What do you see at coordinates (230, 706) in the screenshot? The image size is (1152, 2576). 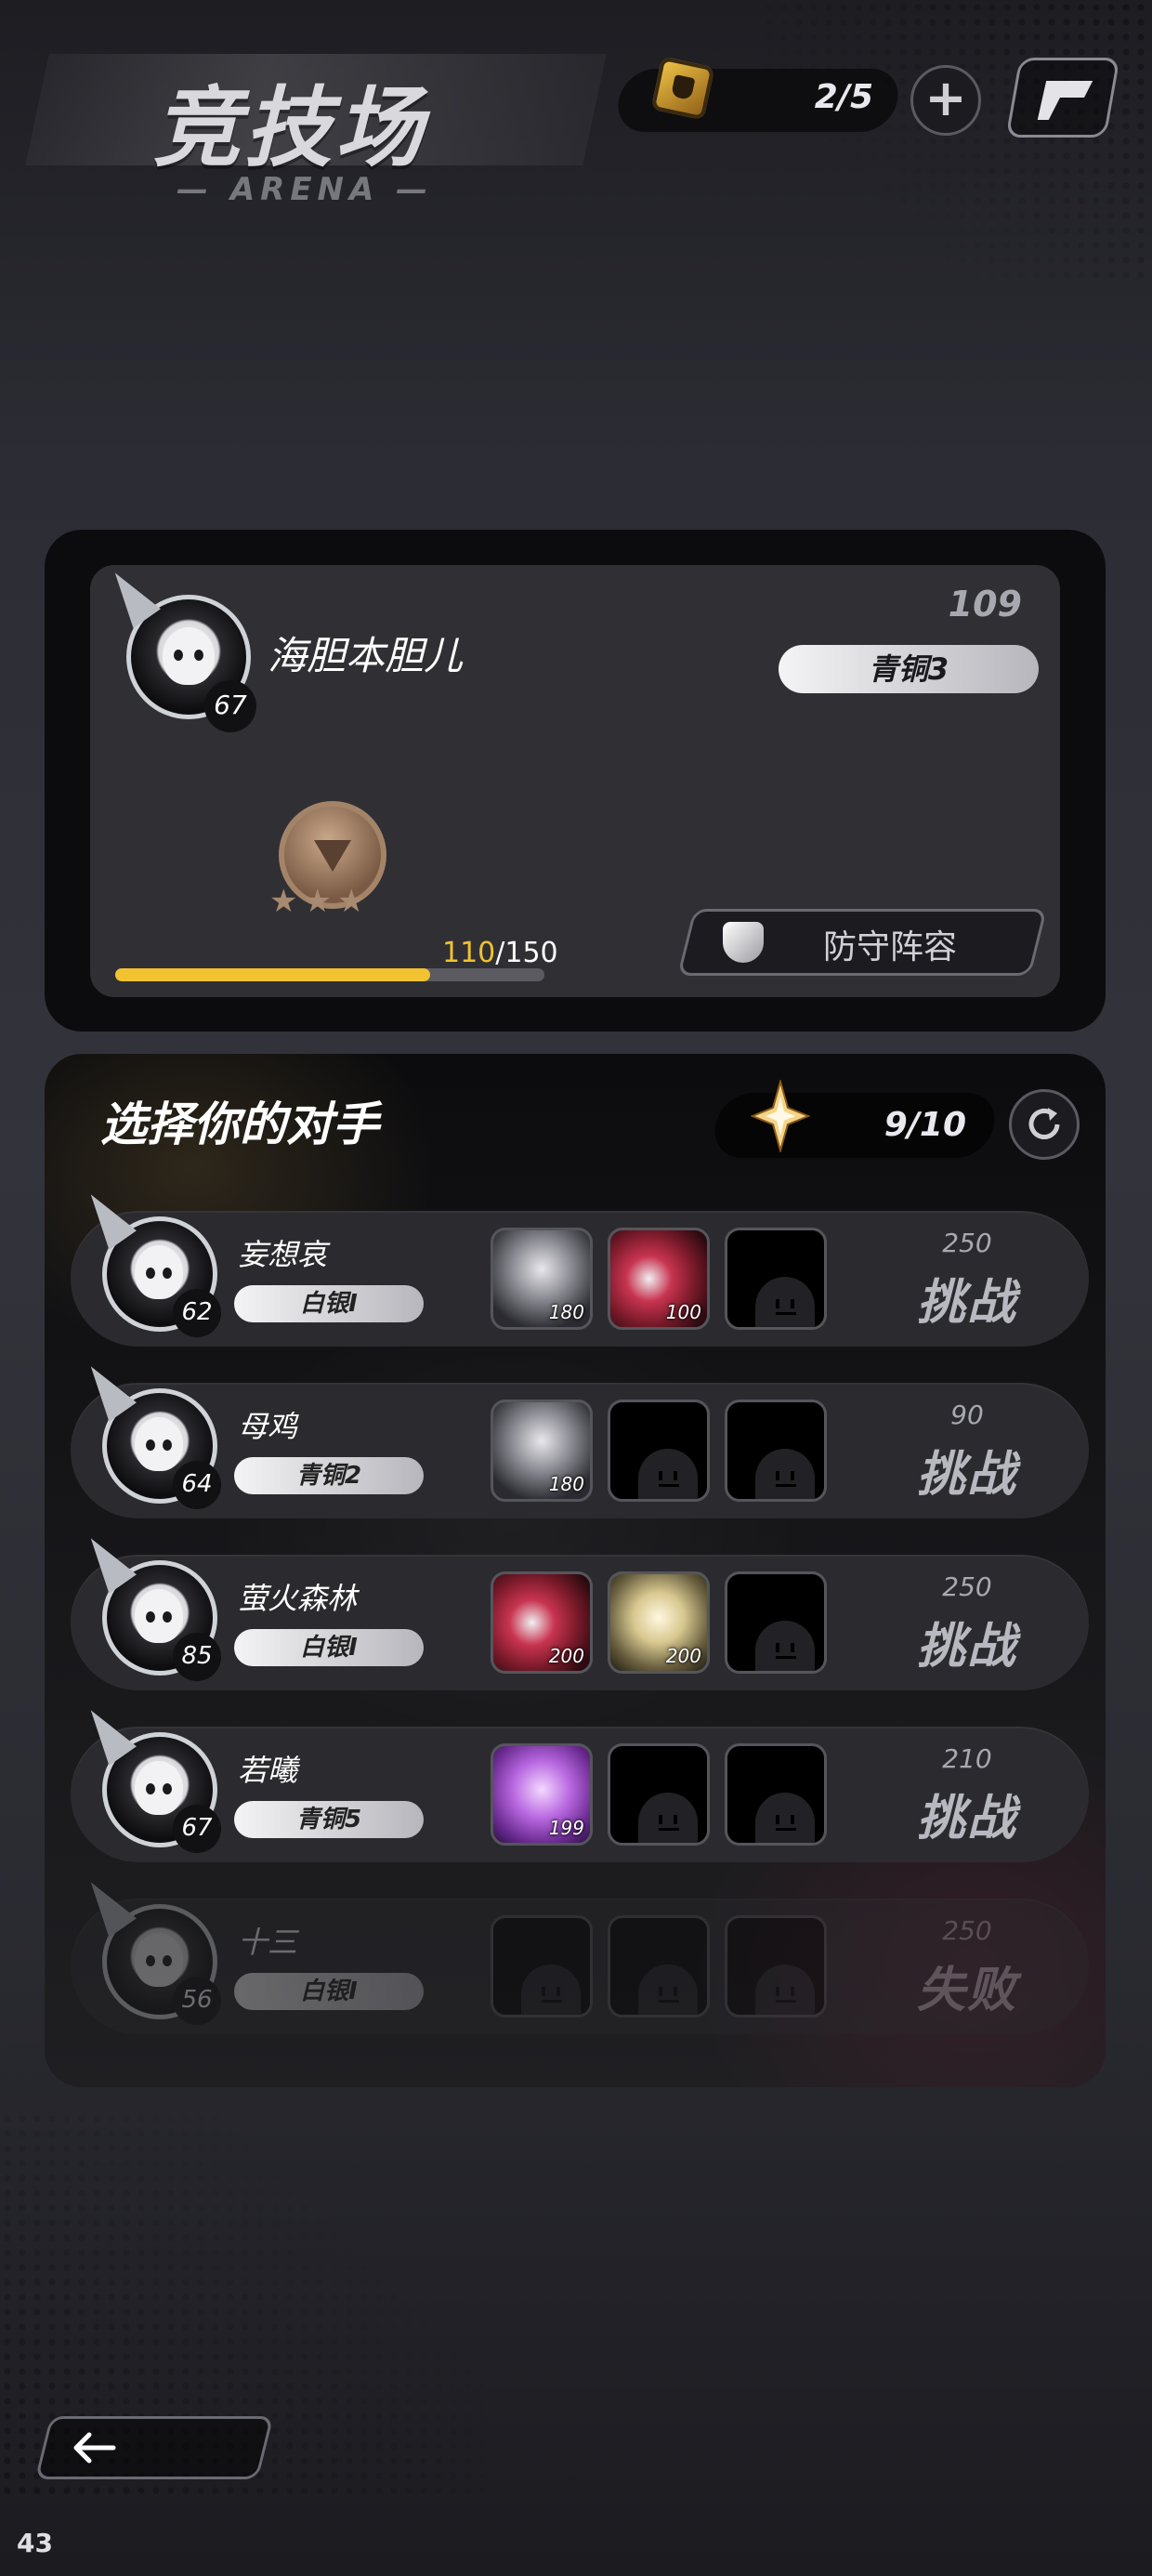 I see `player-level: 67` at bounding box center [230, 706].